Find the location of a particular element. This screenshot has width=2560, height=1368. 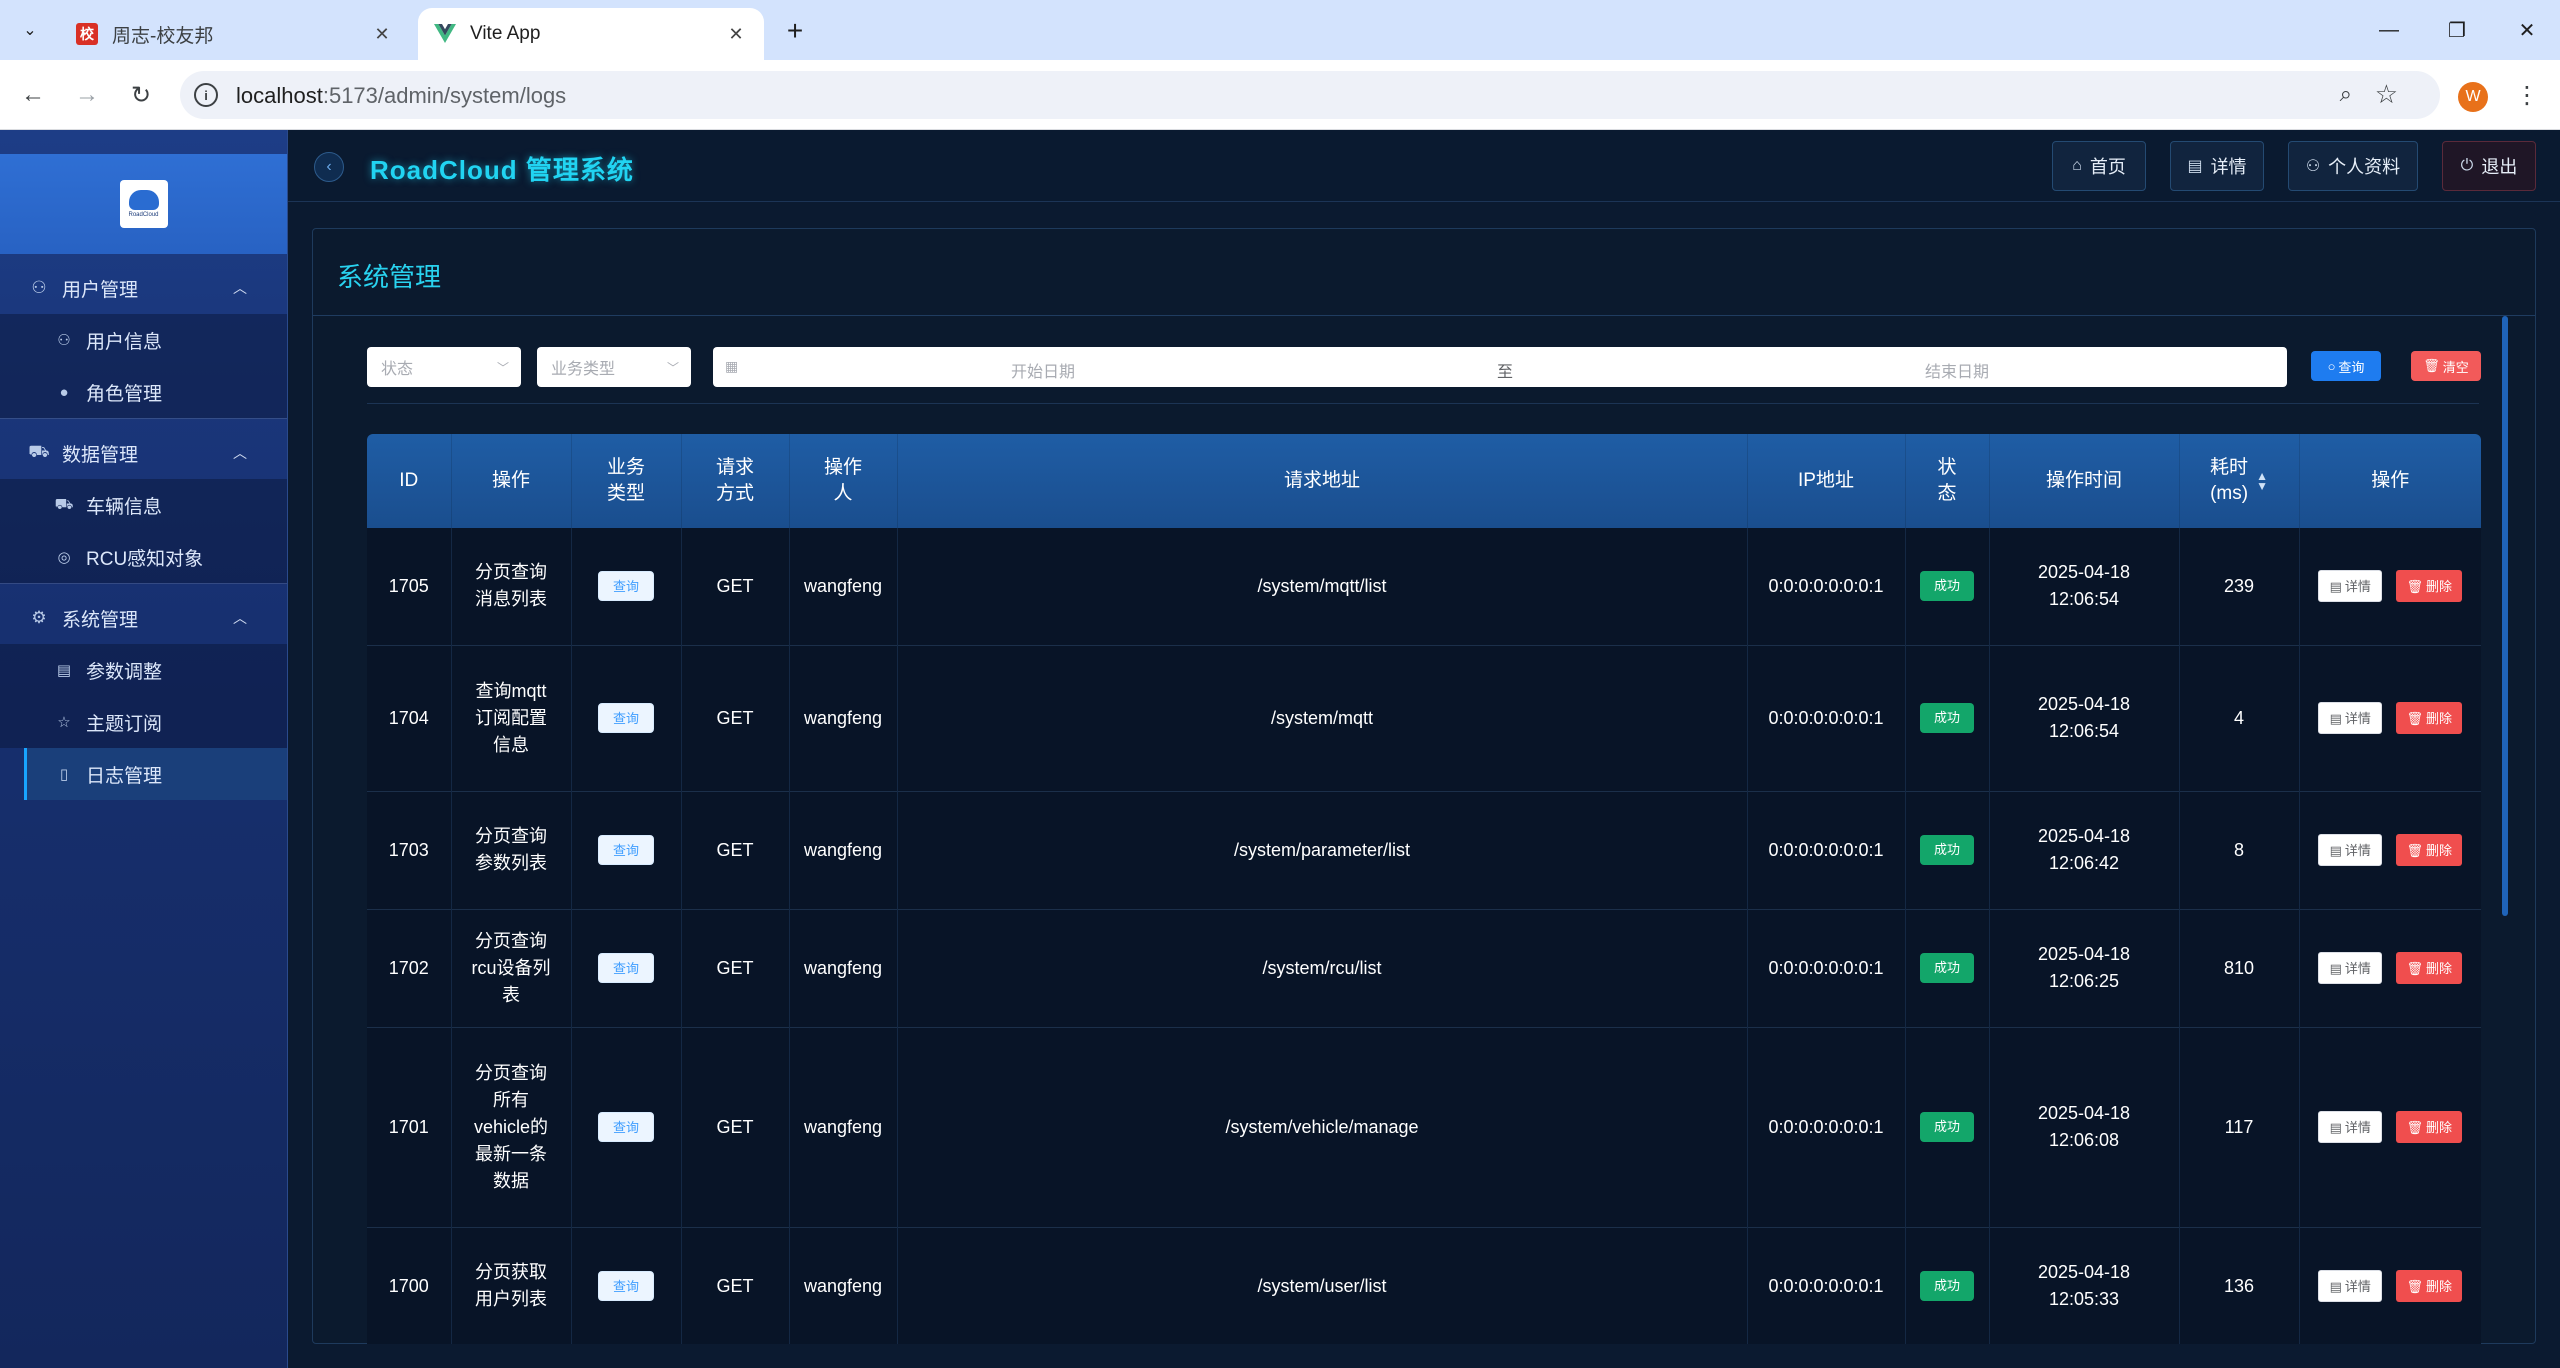

menu-head-data-management: ⛟ 数据管理 ︿ is located at coordinates (143, 453).